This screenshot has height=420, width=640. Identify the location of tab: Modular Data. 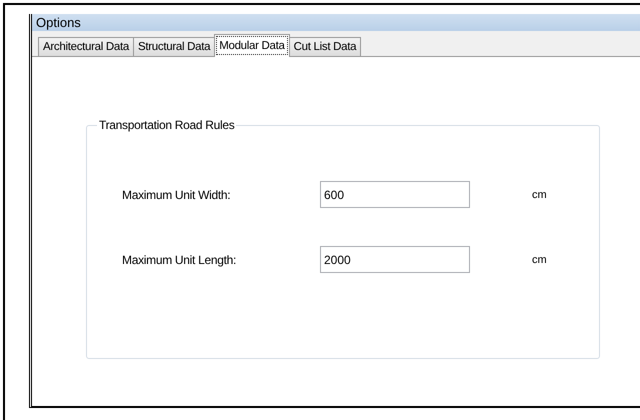
(252, 45).